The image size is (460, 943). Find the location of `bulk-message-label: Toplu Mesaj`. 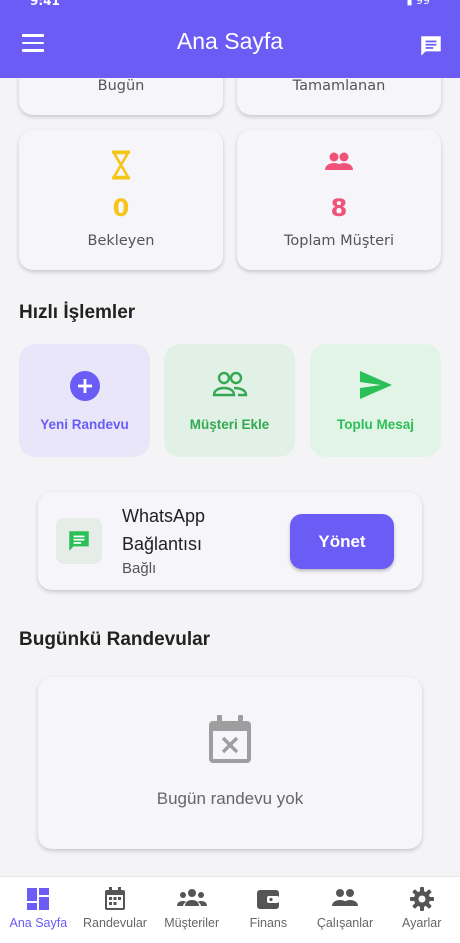

bulk-message-label: Toplu Mesaj is located at coordinates (375, 424).